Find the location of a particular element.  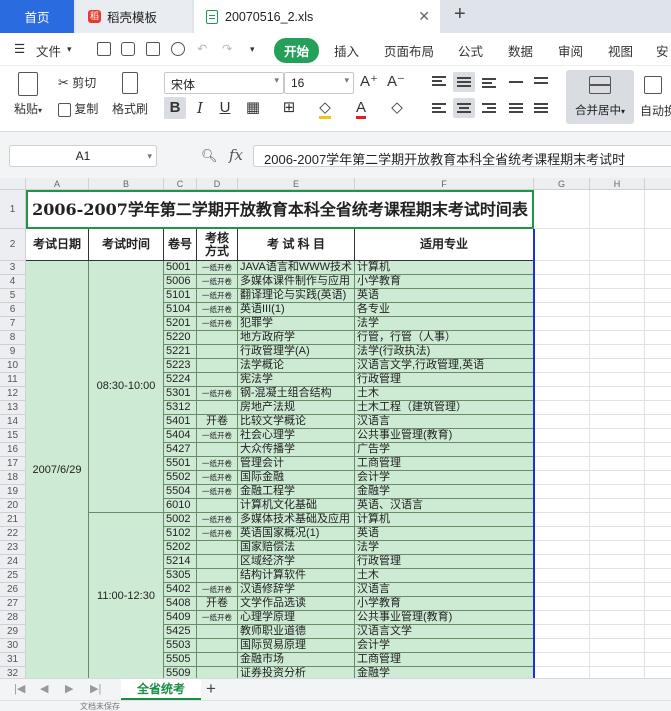

autowrap-button: 自动换 is located at coordinates (654, 94).